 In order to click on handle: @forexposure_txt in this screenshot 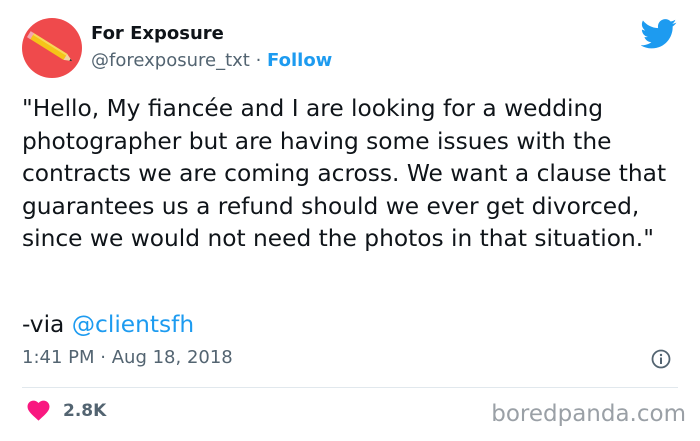, I will do `click(170, 60)`.